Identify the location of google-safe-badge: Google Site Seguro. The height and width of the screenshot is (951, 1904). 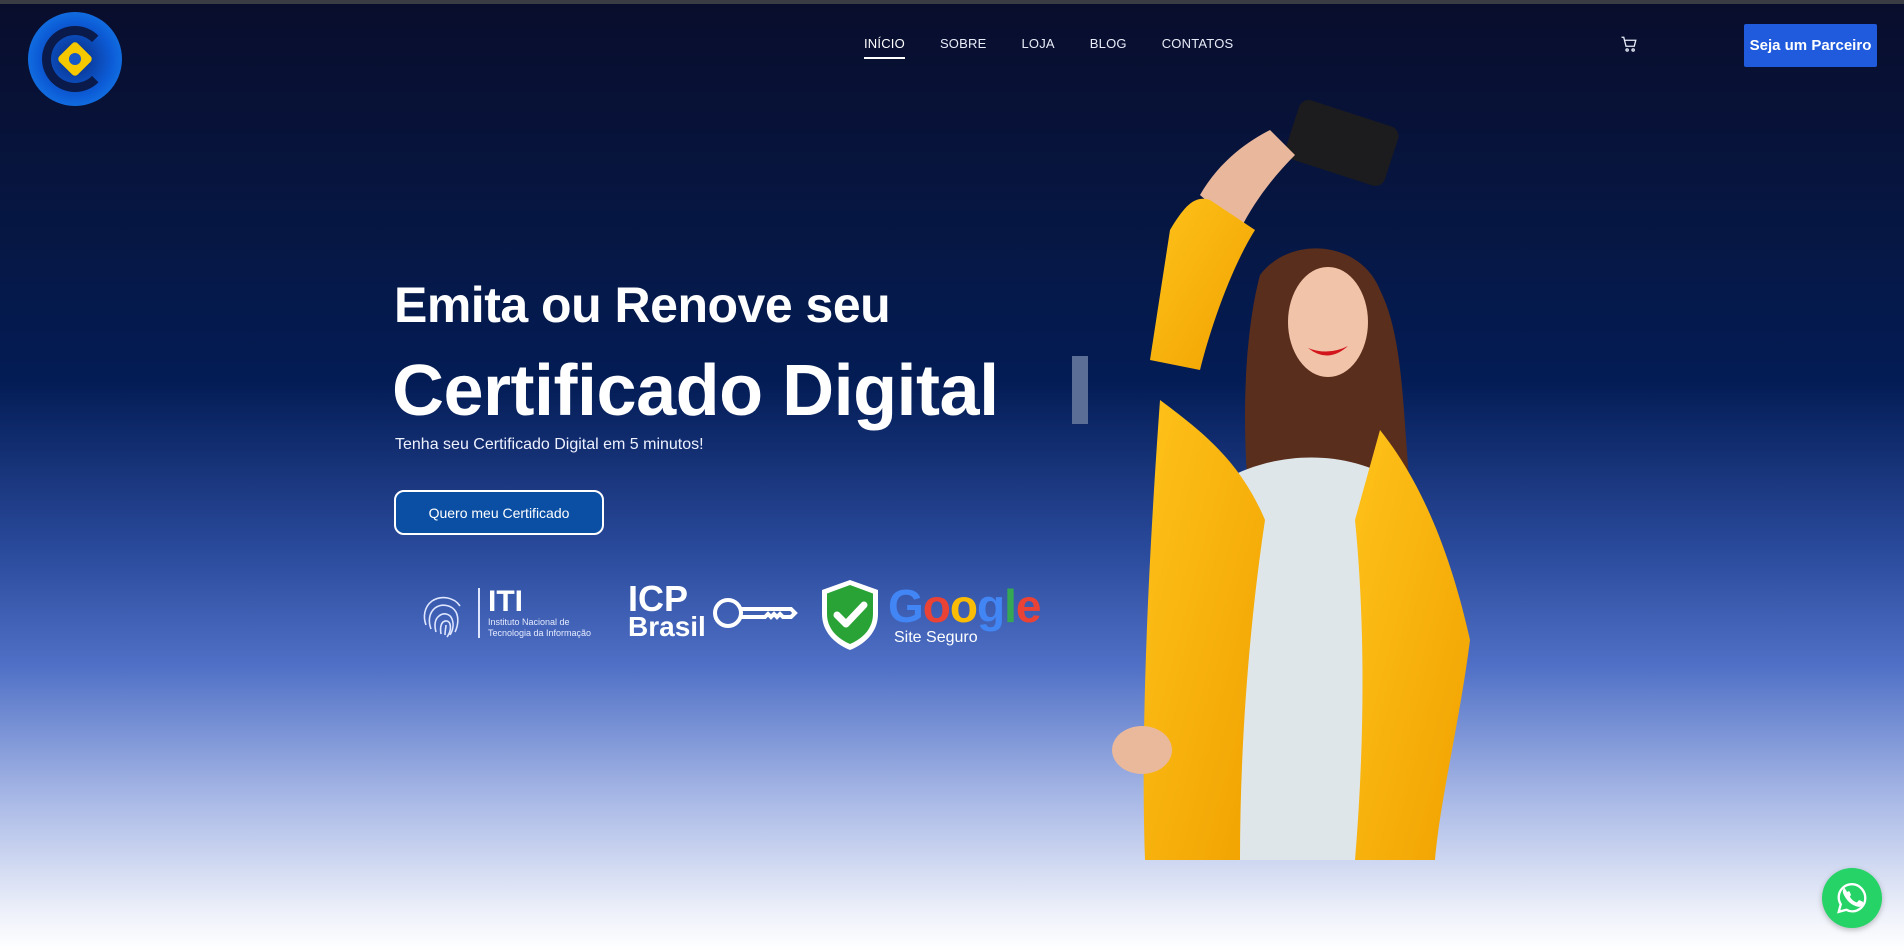
(929, 615).